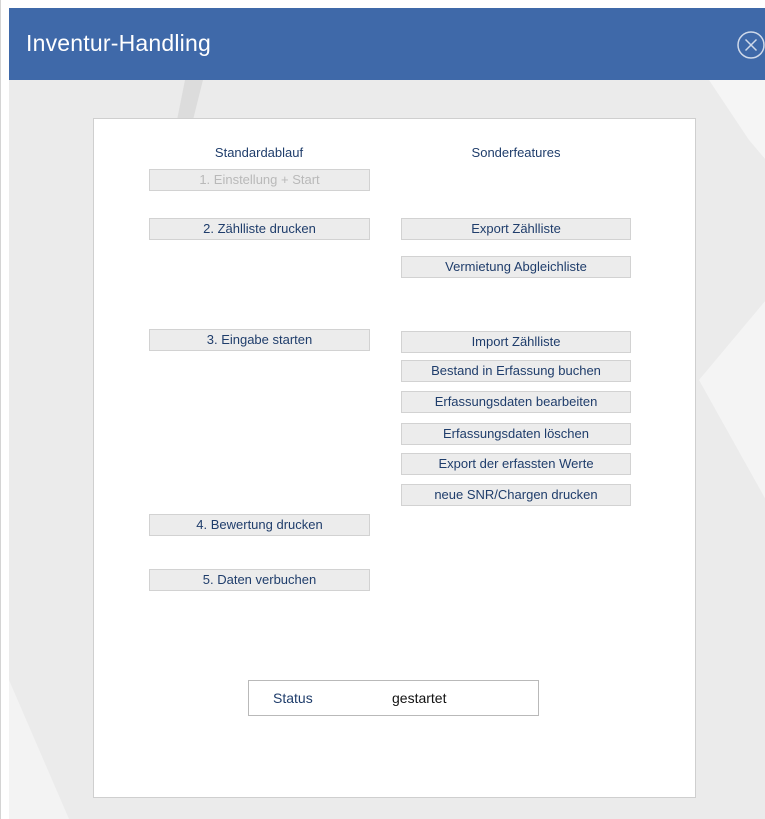 Image resolution: width=765 pixels, height=819 pixels. I want to click on print-valuation-button: 4. Bewertung drucken, so click(259, 525).